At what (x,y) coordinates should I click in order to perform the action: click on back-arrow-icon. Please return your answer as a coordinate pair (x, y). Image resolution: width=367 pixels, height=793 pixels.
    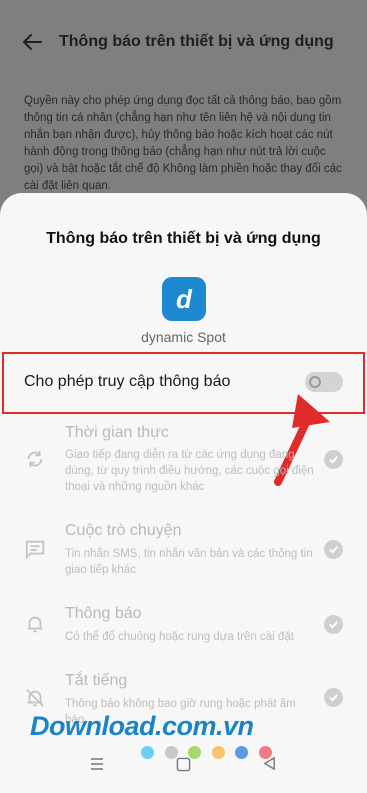
    Looking at the image, I should click on (32, 42).